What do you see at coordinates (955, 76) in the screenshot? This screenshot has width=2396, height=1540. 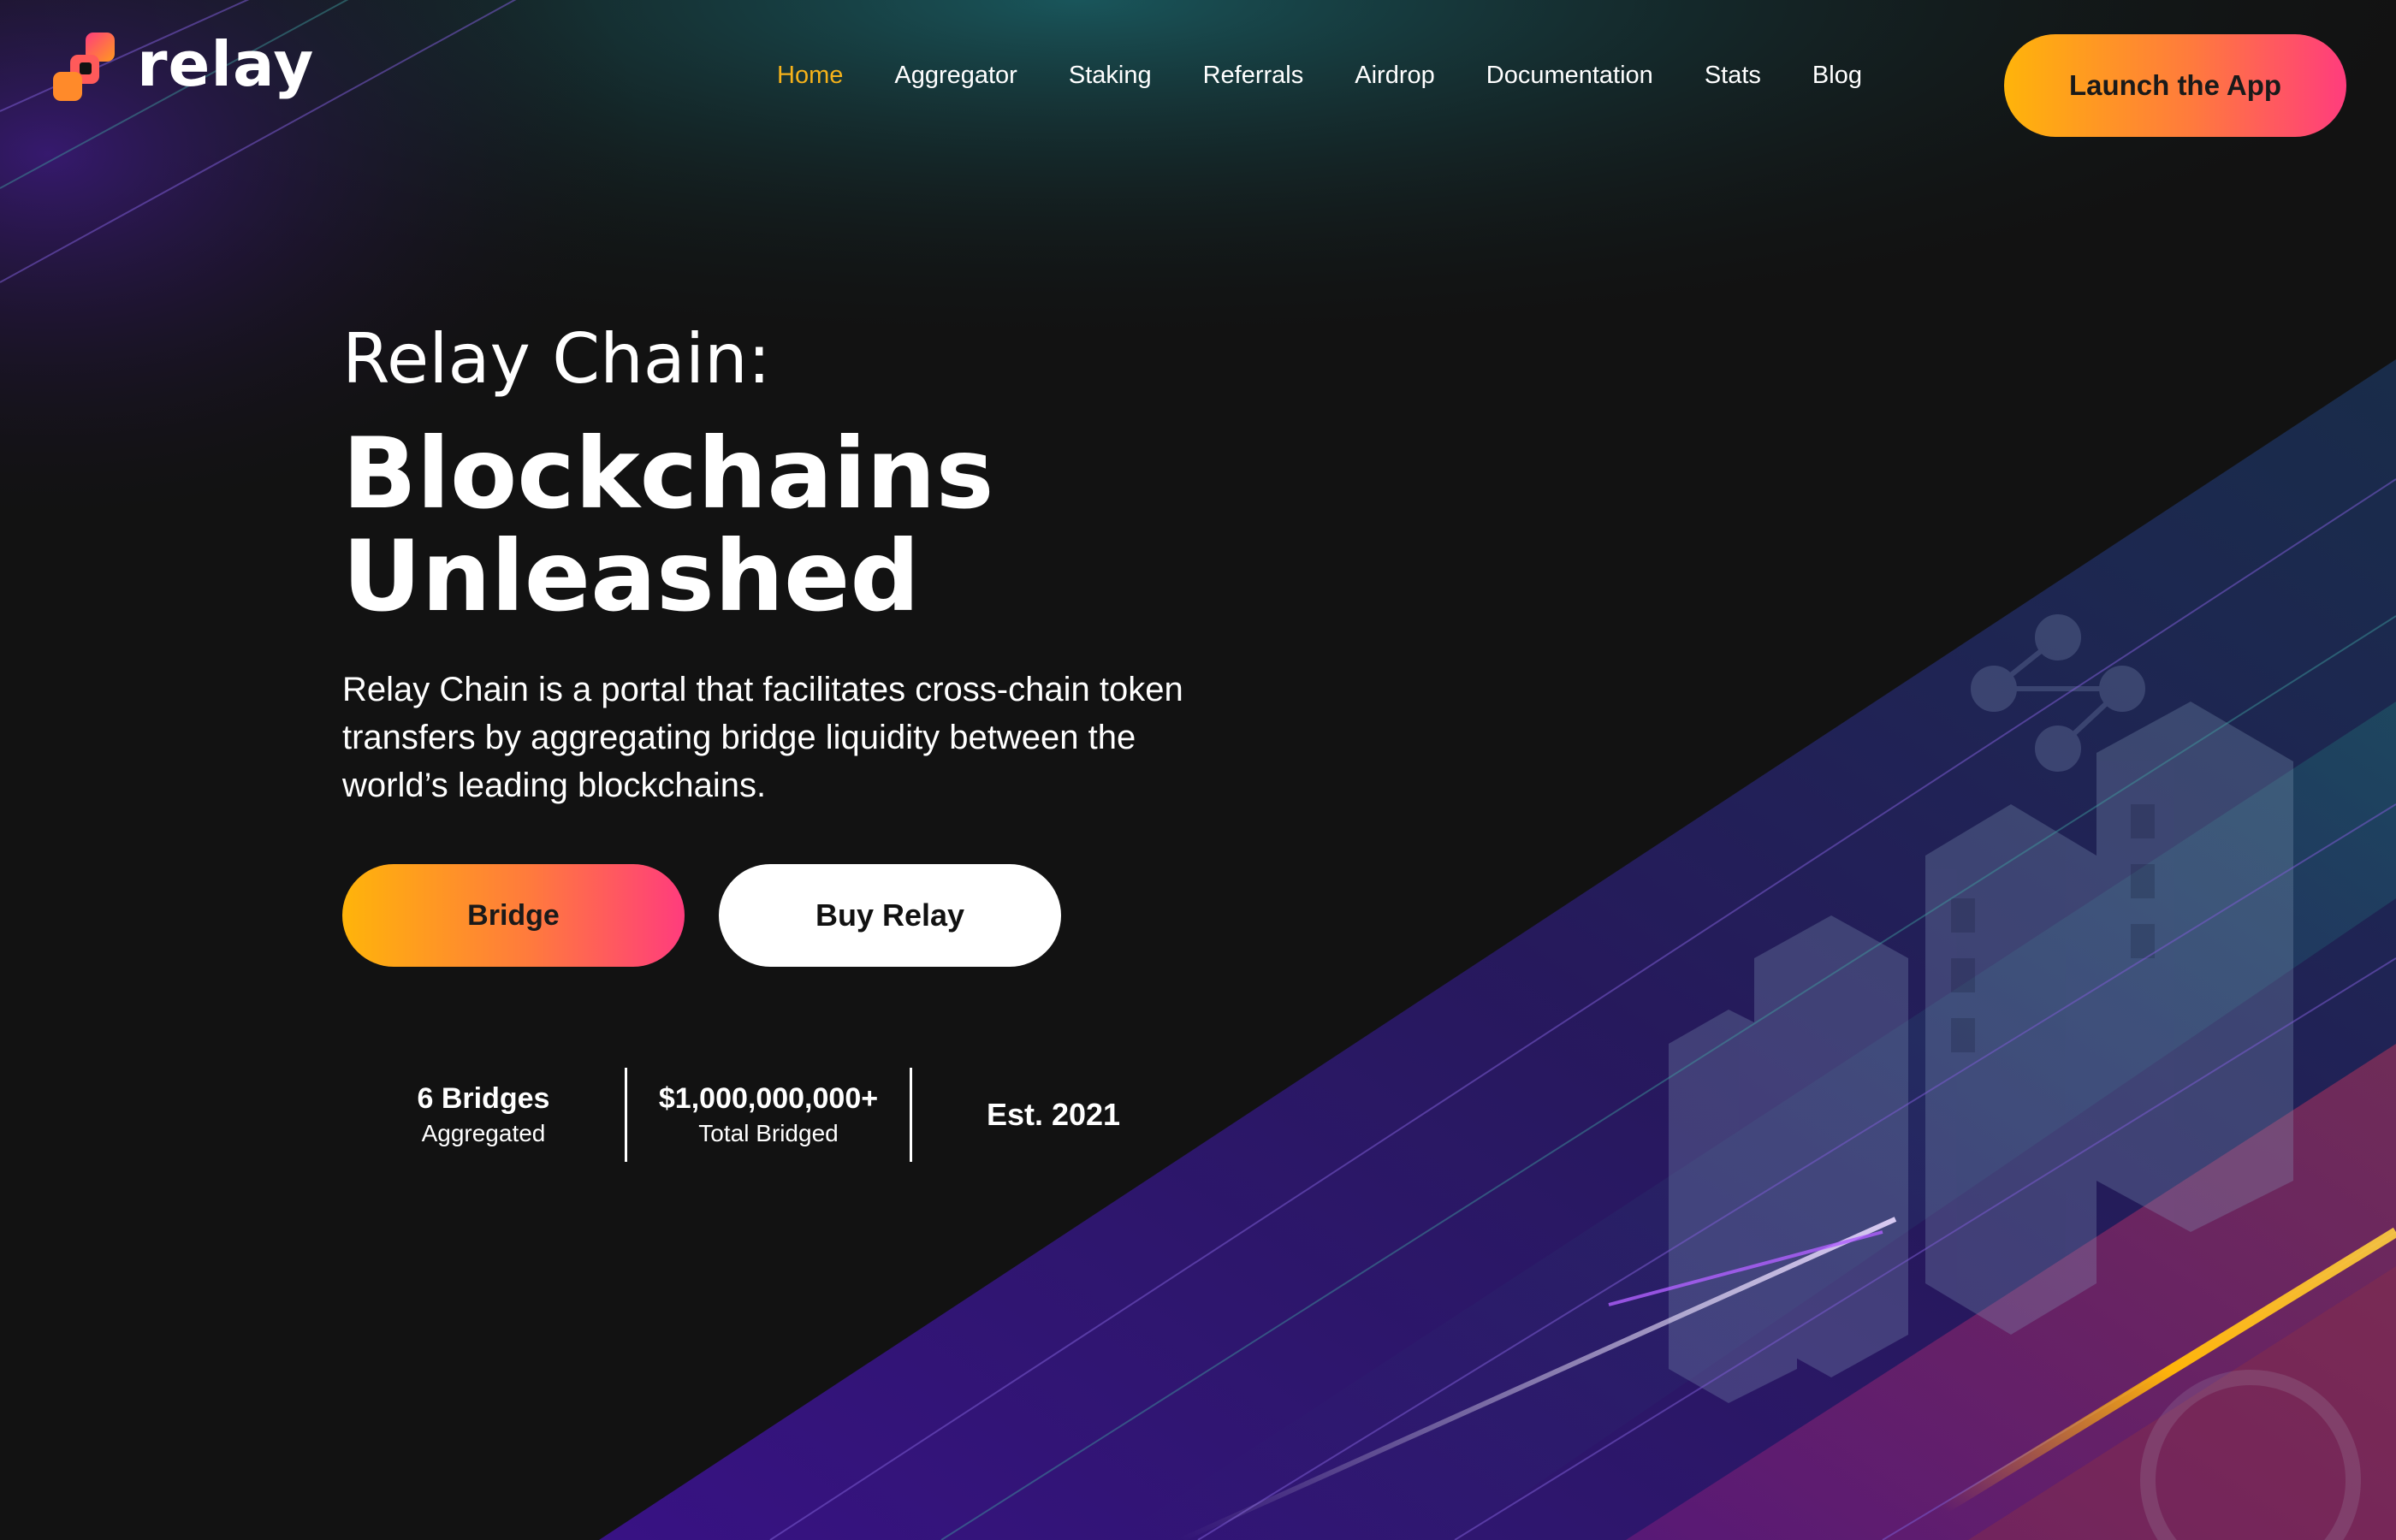 I see `nav-item-aggregator: Aggregator` at bounding box center [955, 76].